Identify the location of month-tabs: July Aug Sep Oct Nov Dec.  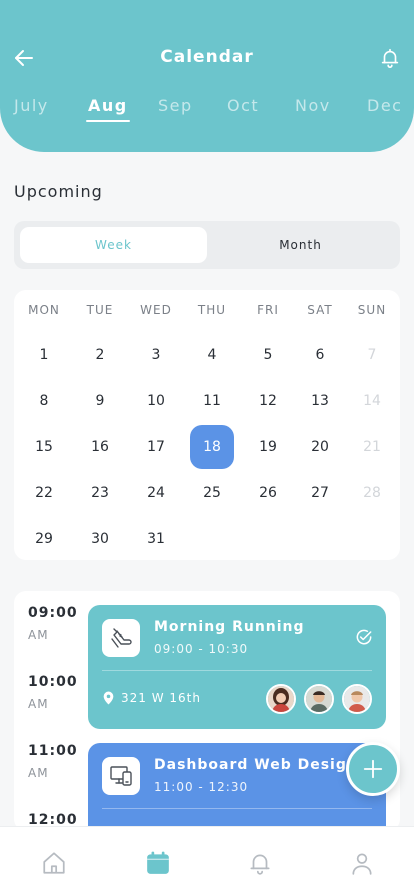
(207, 111).